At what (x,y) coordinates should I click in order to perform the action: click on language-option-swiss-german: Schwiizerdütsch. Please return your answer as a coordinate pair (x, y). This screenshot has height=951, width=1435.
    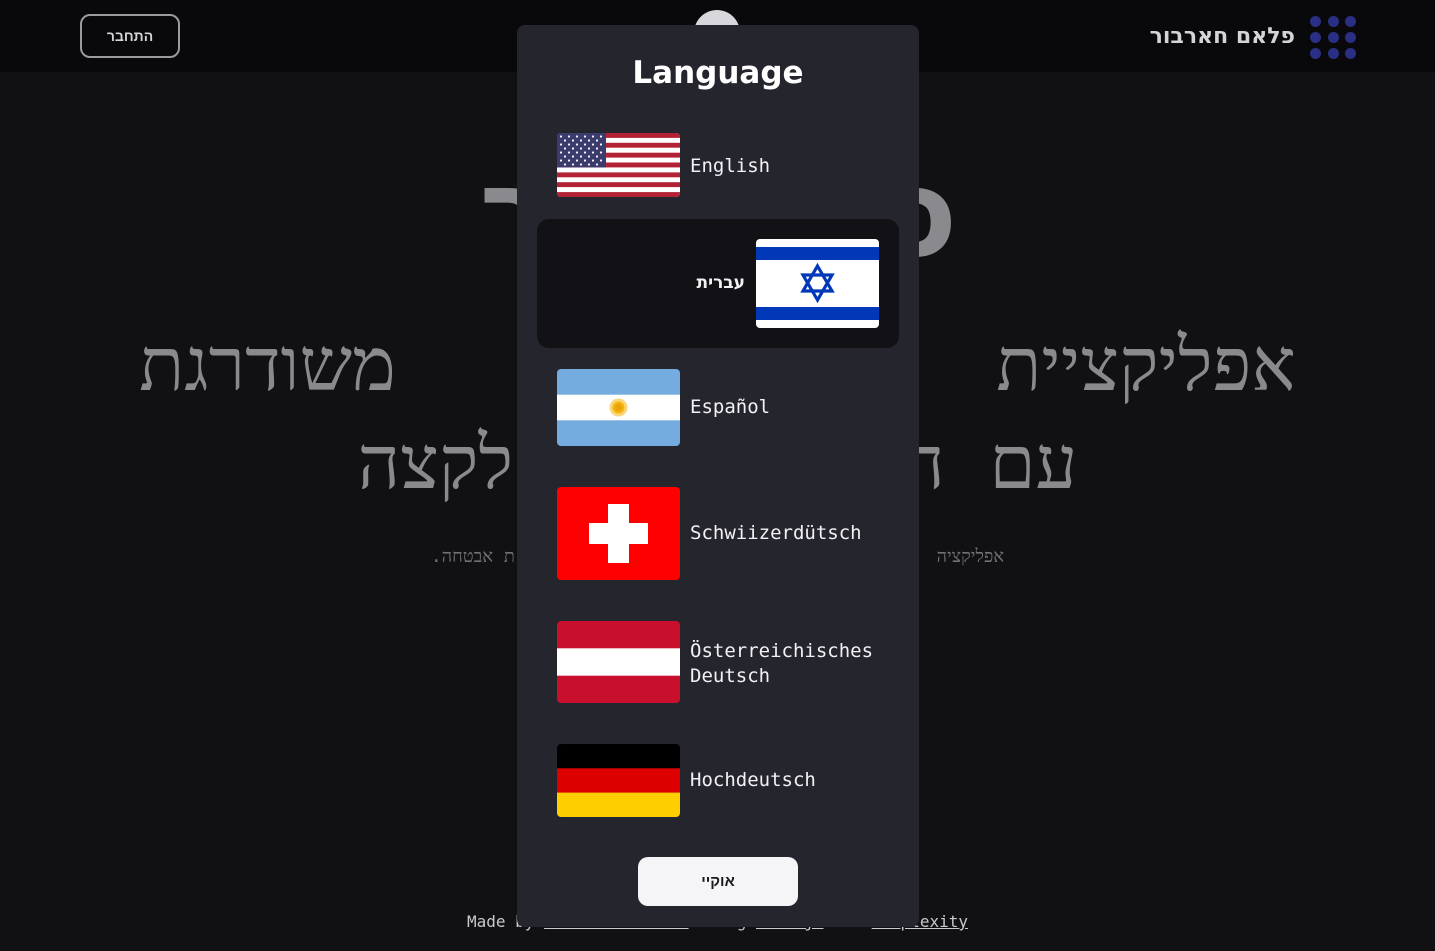
    Looking at the image, I should click on (718, 533).